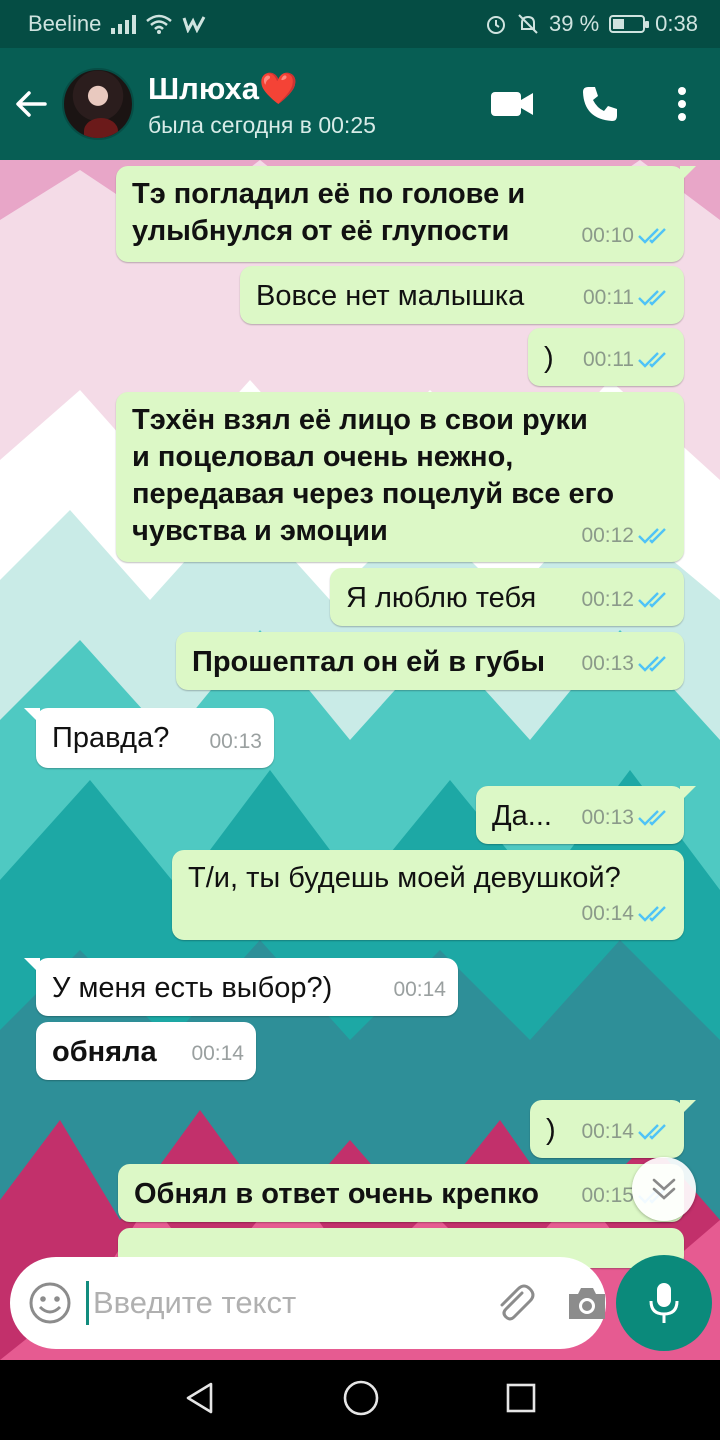  I want to click on message-bubble-outgoing: Т/и, ты будешь моей девушкой? 00:14, so click(428, 895).